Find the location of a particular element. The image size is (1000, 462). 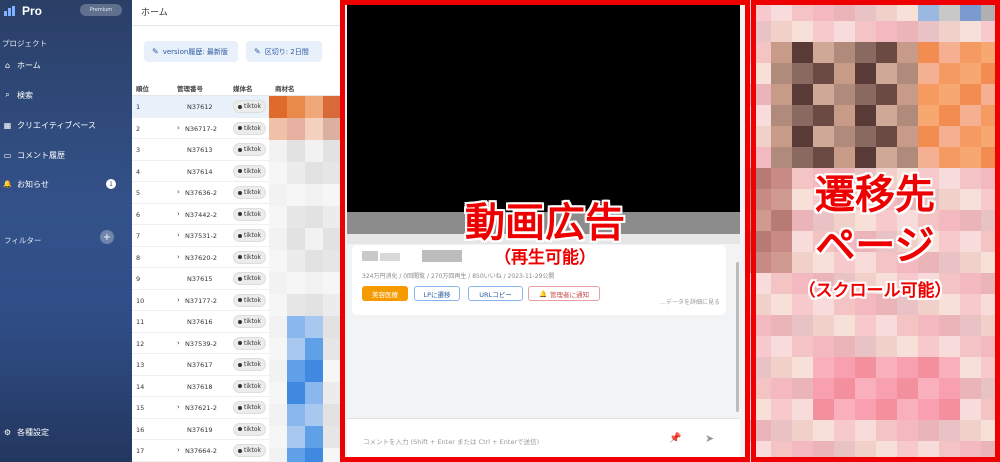

add-filter-button: + is located at coordinates (107, 237).